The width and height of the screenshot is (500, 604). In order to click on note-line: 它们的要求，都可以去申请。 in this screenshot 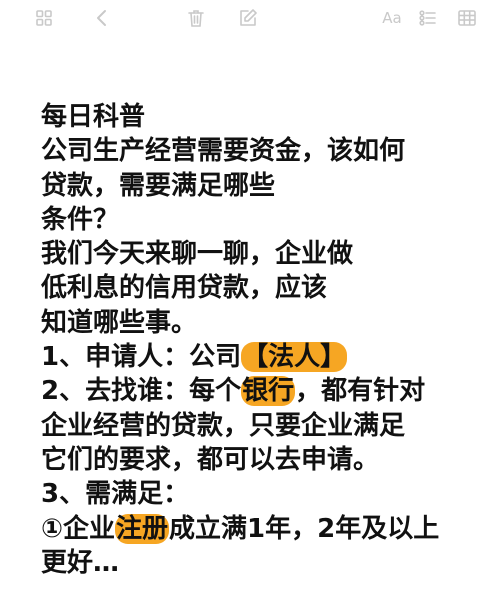, I will do `click(266, 460)`.